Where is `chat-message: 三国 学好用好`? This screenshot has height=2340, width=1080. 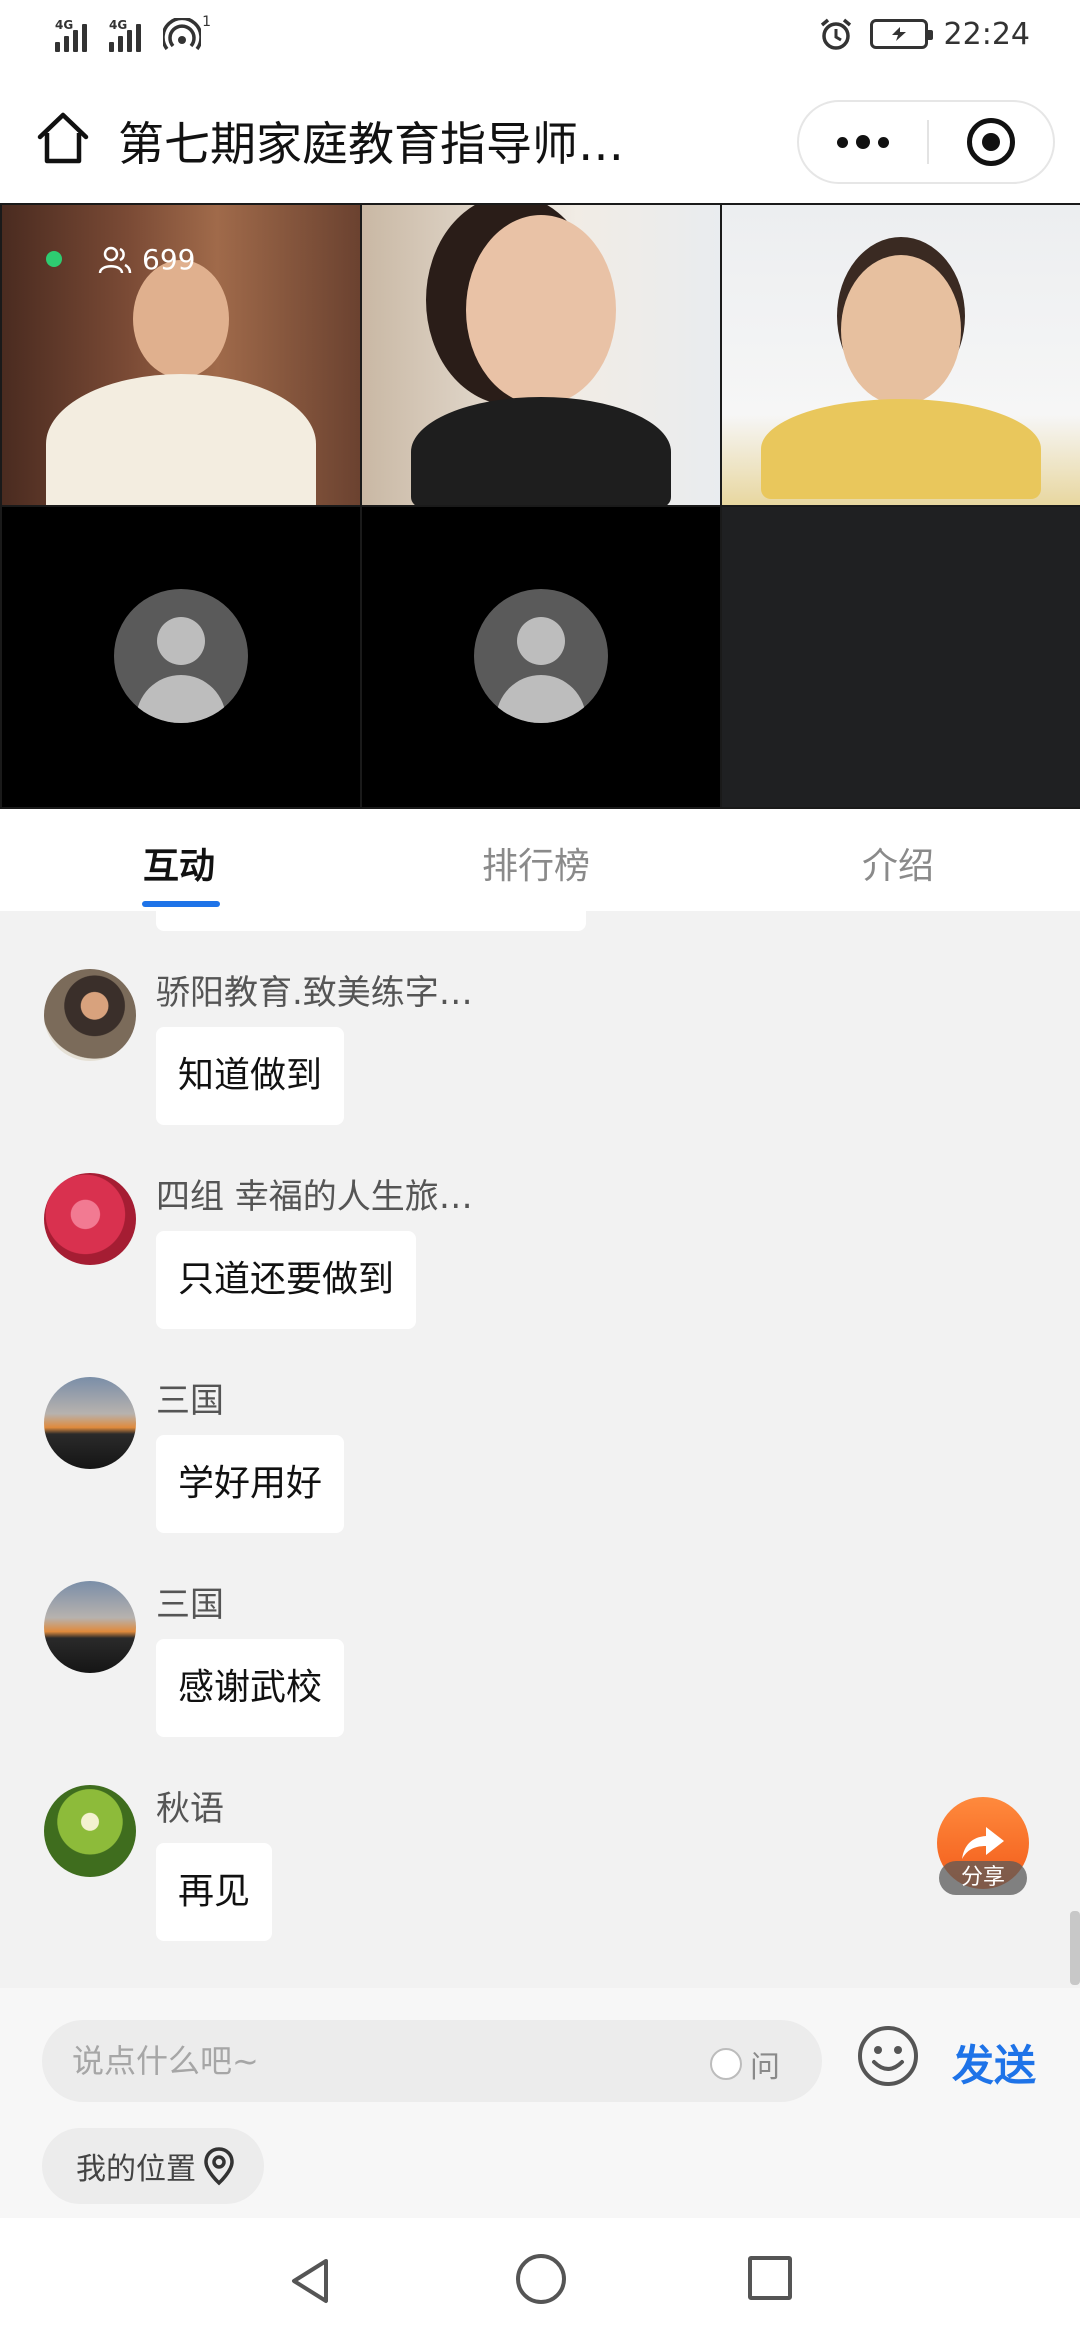 chat-message: 三国 学好用好 is located at coordinates (494, 1477).